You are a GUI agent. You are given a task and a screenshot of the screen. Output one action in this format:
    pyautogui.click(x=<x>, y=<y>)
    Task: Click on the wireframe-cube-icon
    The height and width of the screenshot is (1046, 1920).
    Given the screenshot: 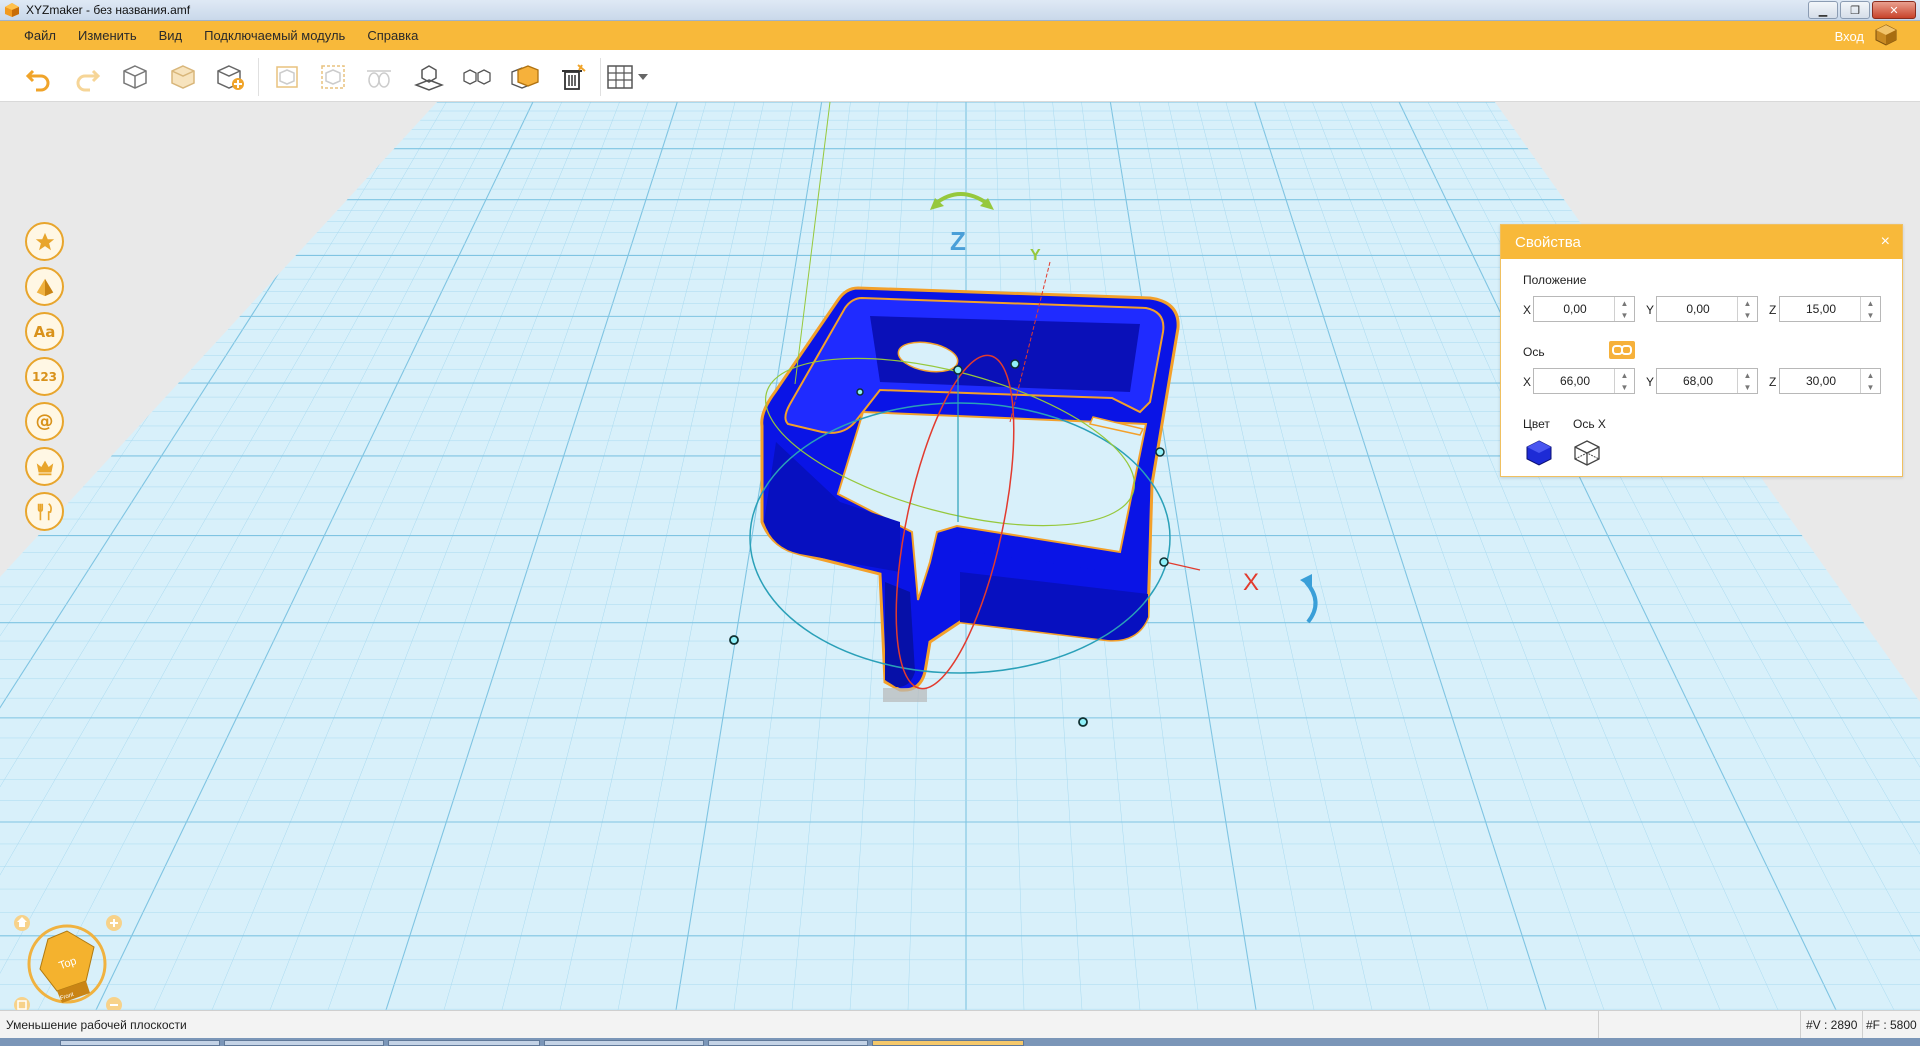 What is the action you would take?
    pyautogui.click(x=1587, y=453)
    